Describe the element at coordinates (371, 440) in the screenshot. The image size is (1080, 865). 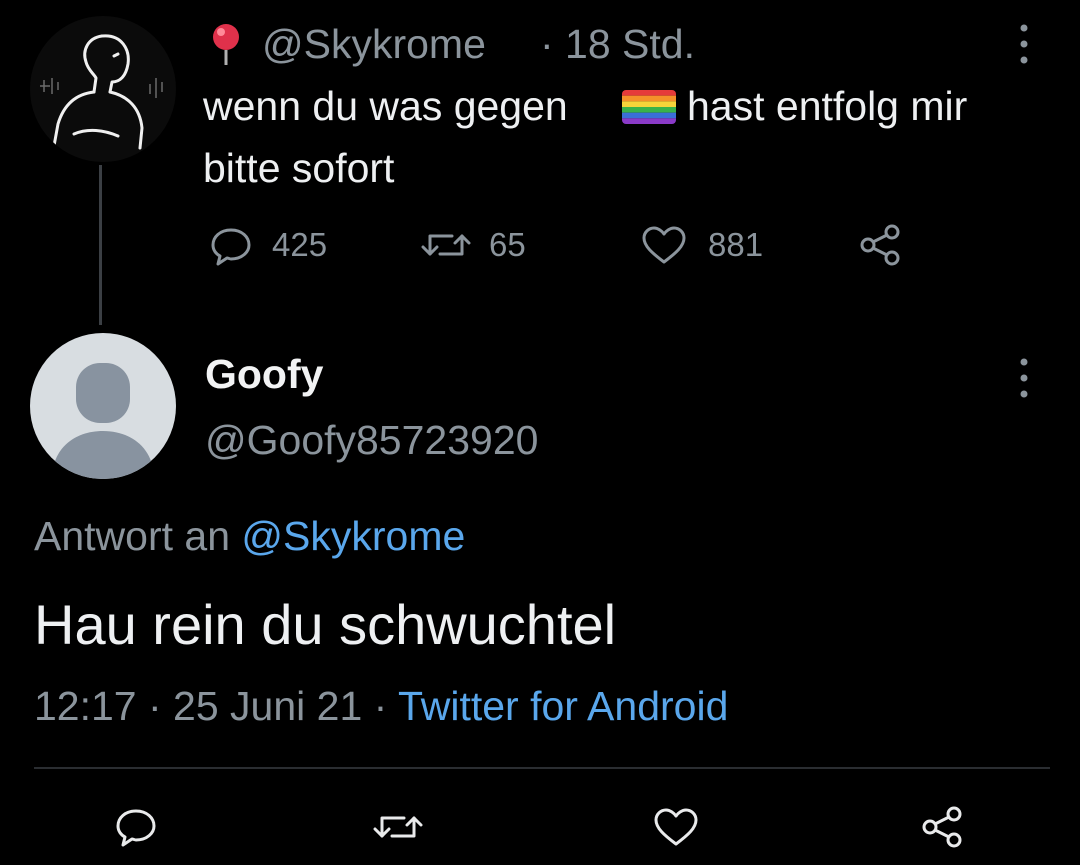
I see `reply-author-handle: @Goofy85723920` at that location.